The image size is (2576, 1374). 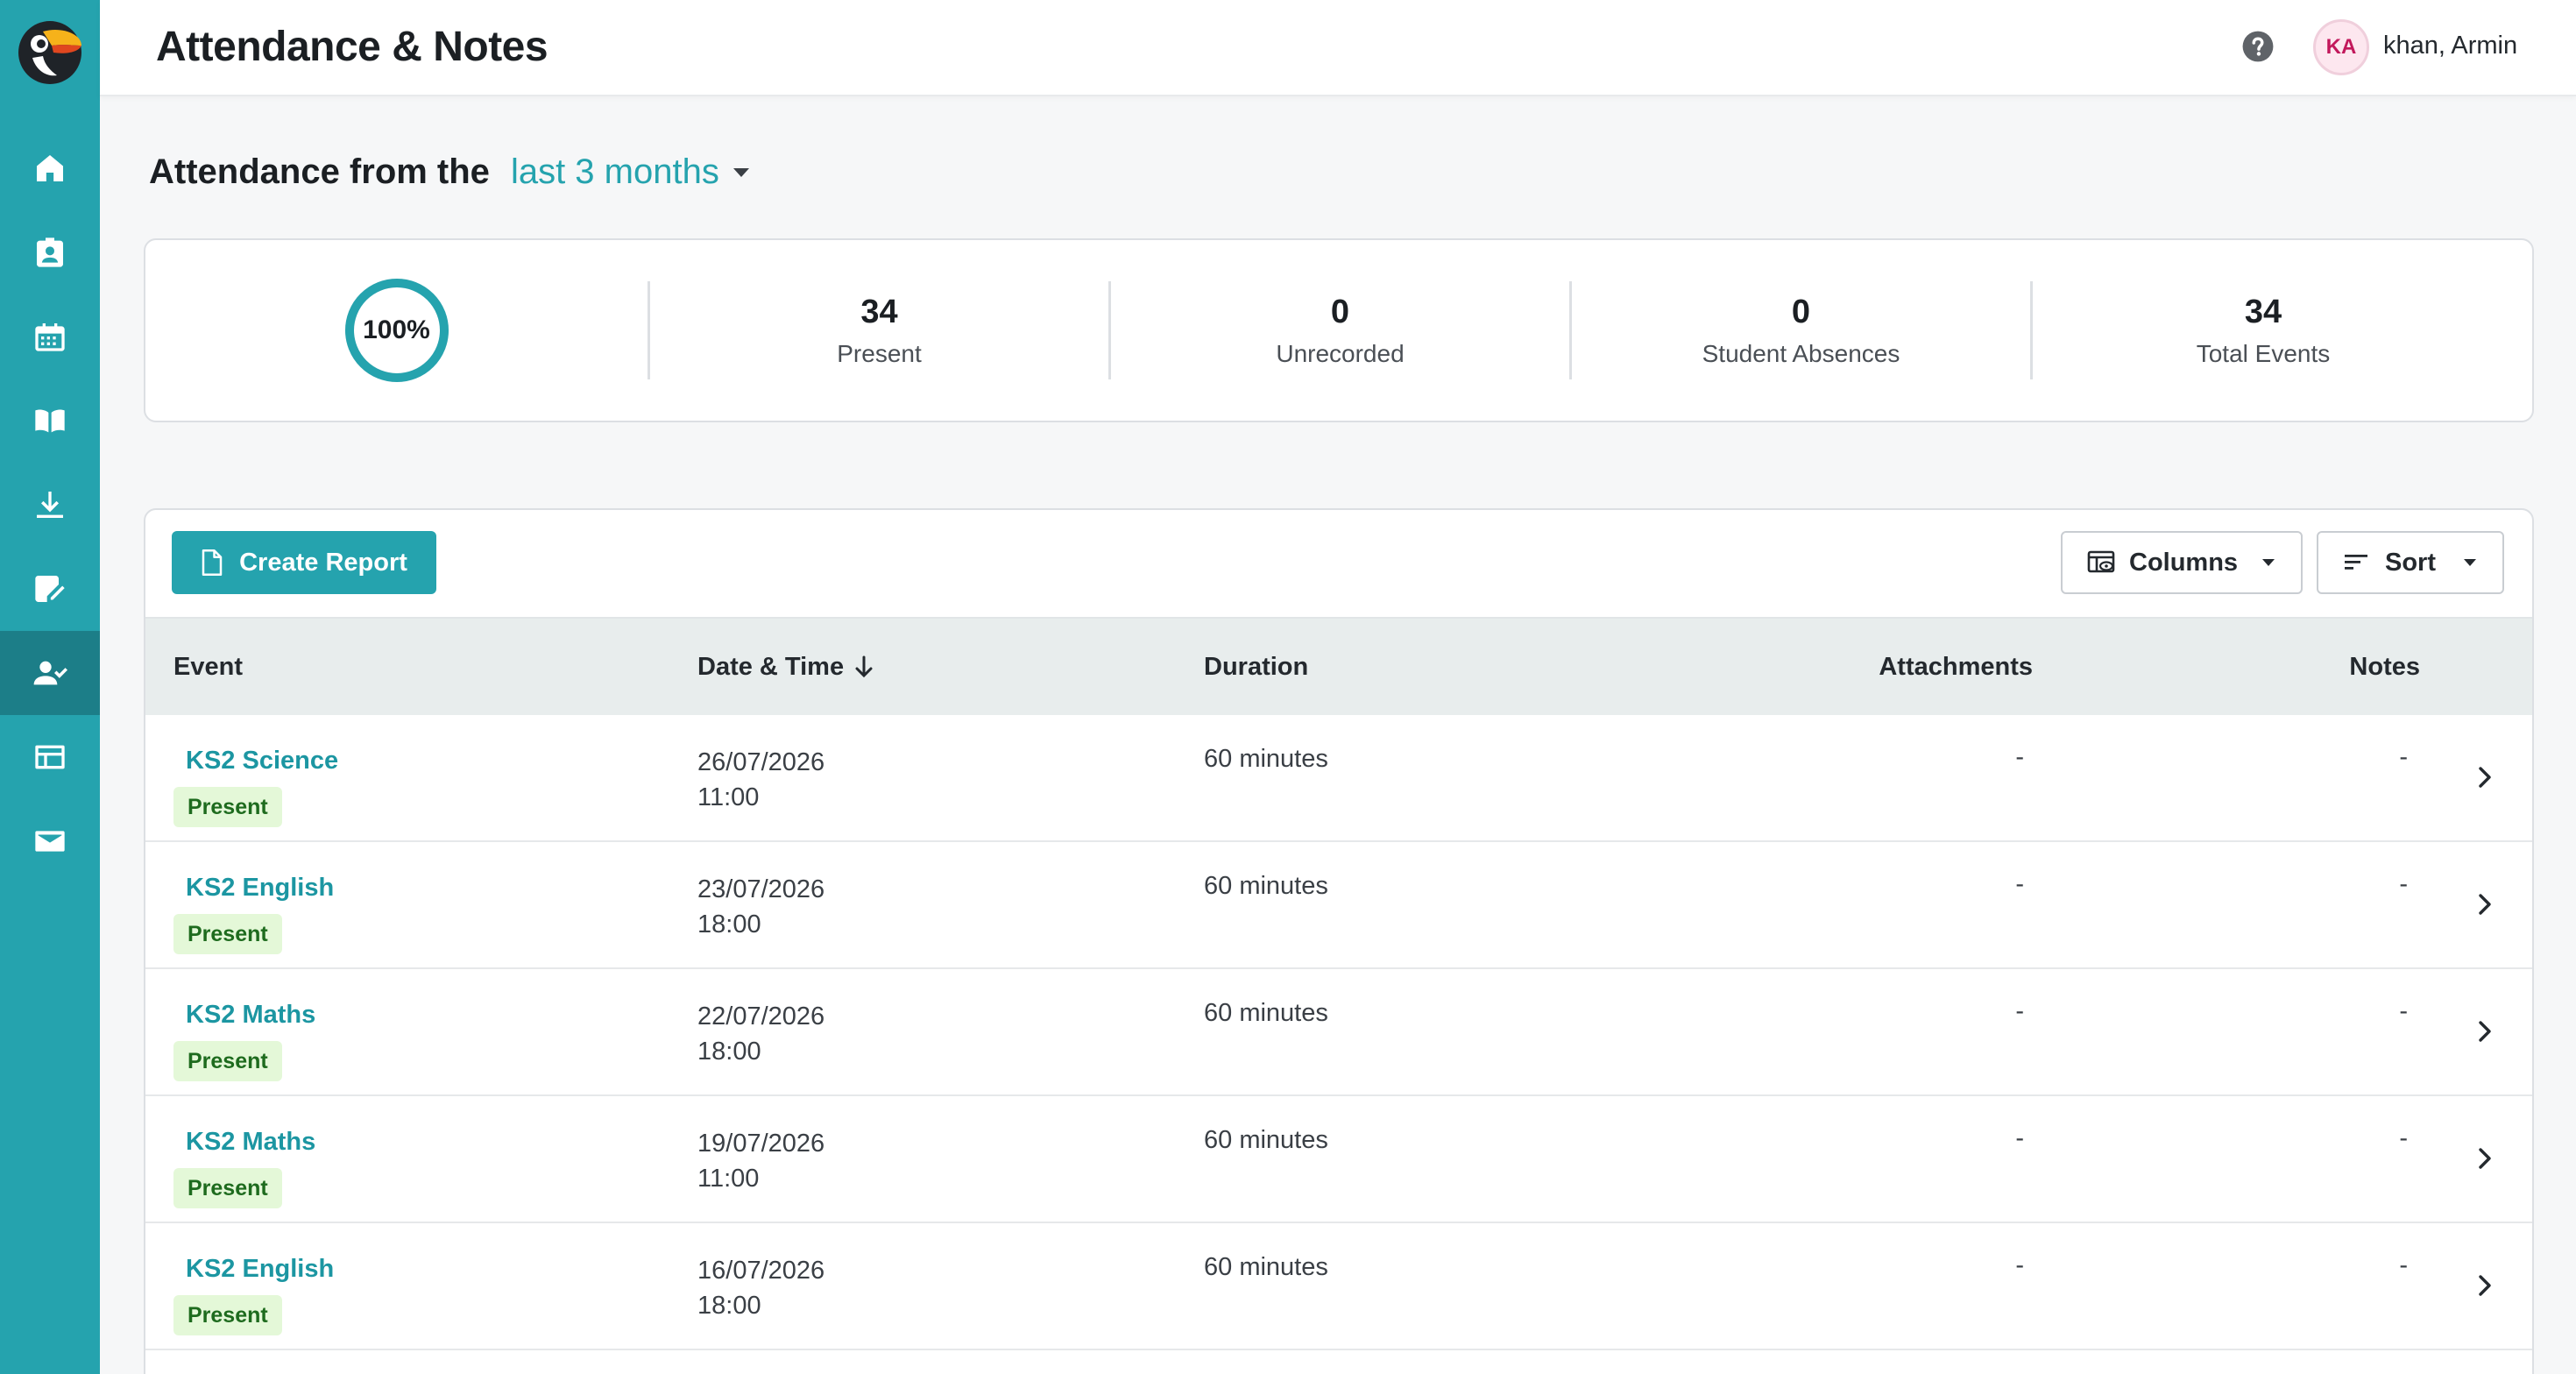 I want to click on help-icon, so click(x=2258, y=46).